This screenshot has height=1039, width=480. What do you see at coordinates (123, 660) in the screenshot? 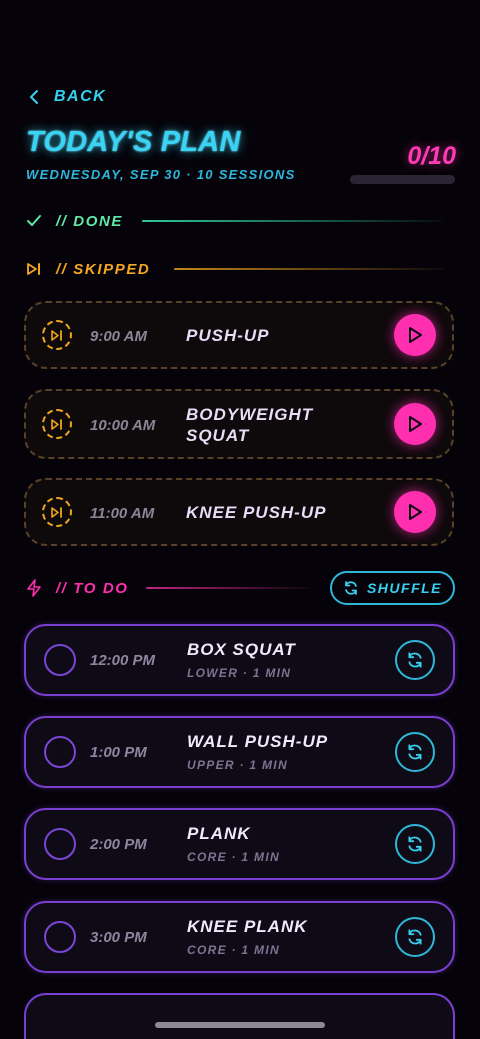
I see `todo-time: 12:00 PM` at bounding box center [123, 660].